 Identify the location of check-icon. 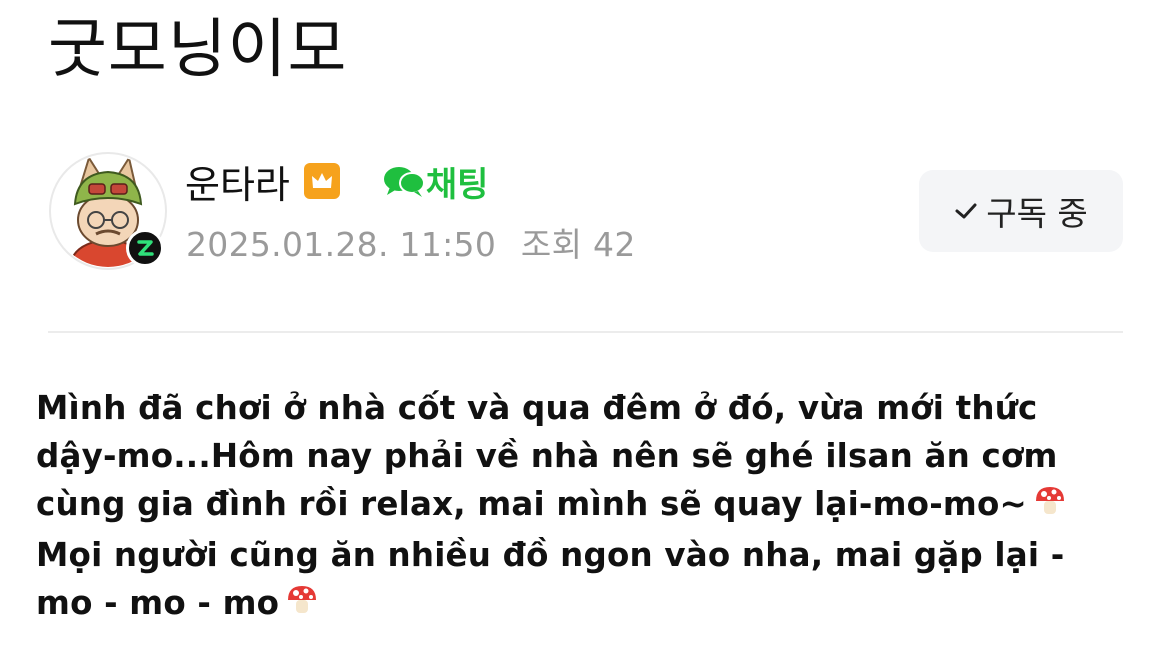
(966, 211).